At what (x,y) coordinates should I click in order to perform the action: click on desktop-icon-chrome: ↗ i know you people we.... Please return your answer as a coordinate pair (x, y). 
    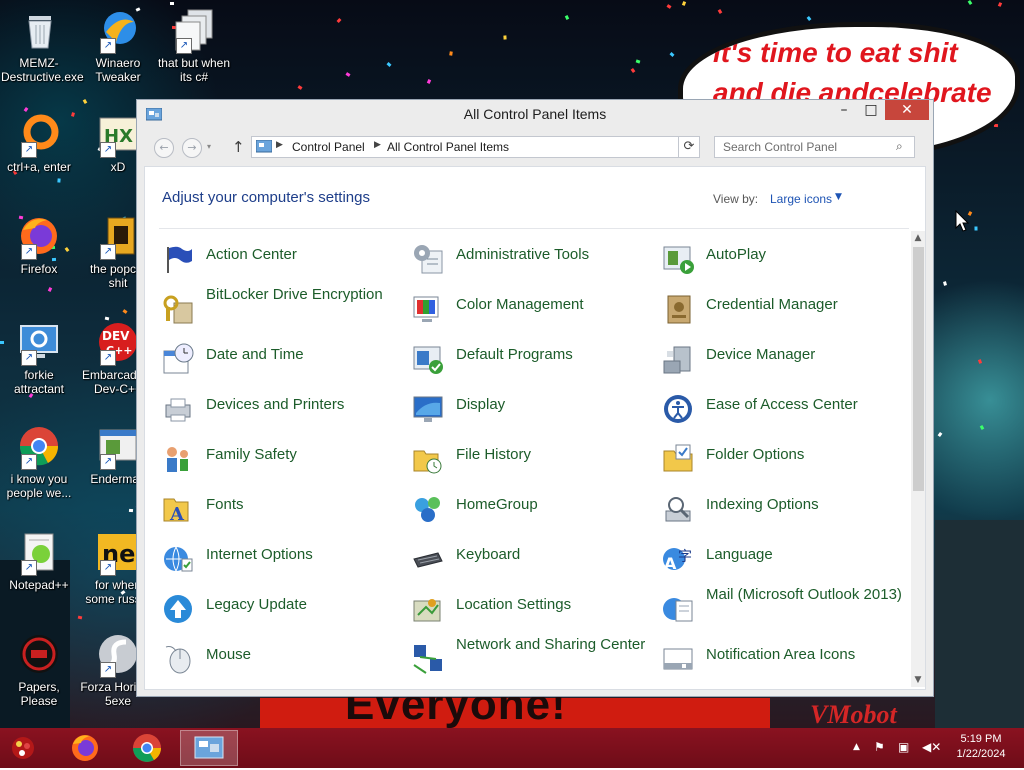
    Looking at the image, I should click on (39, 462).